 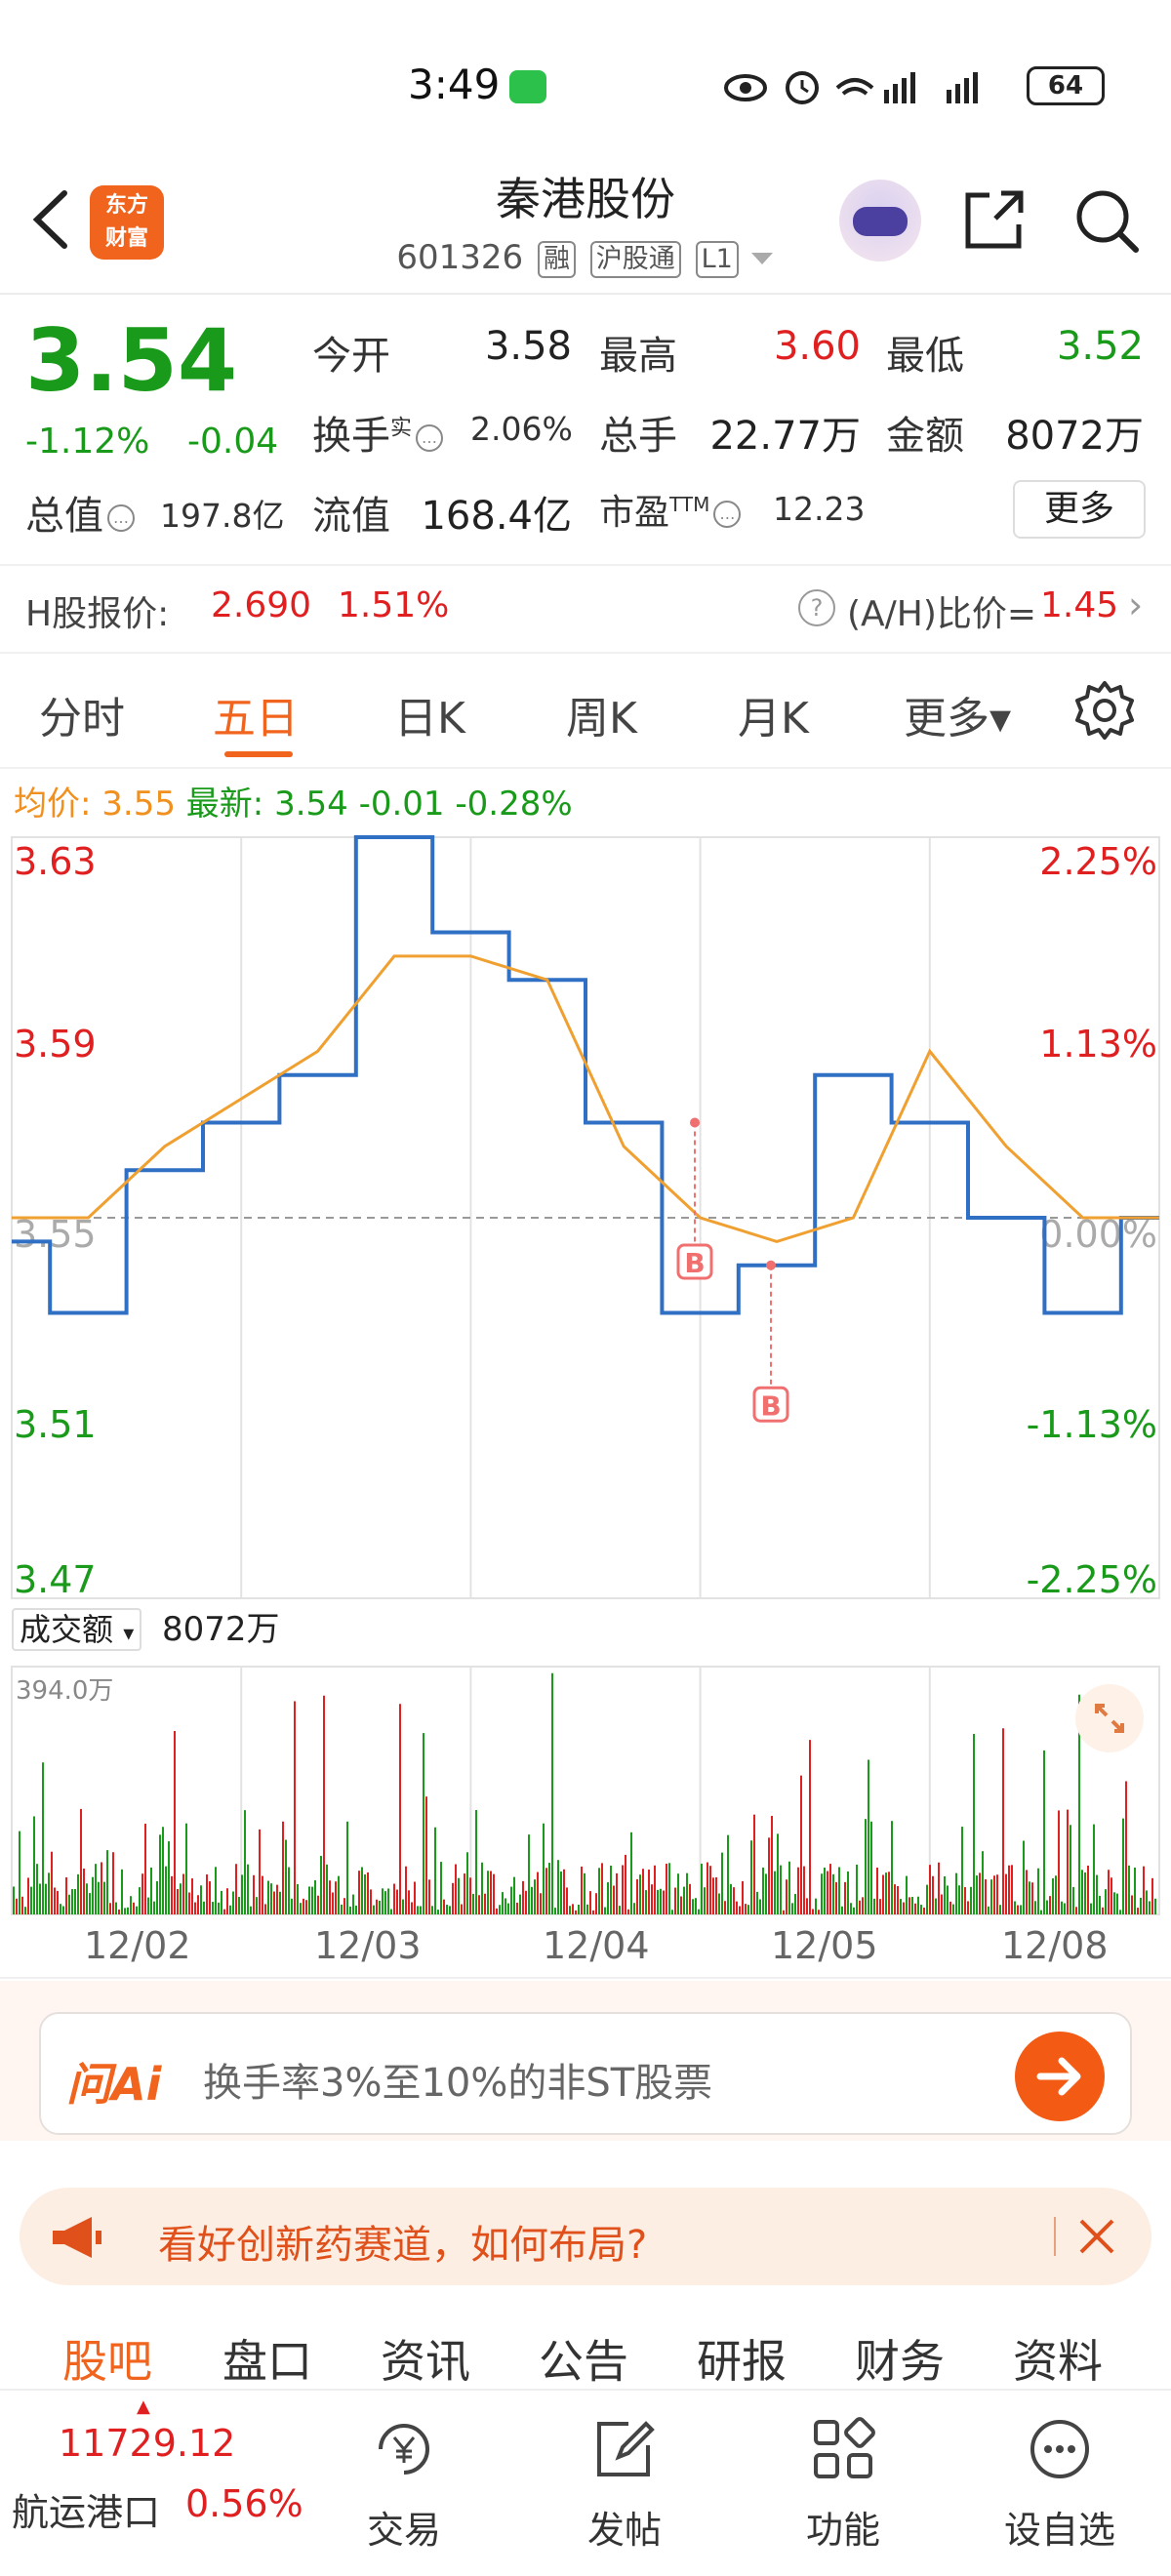 I want to click on robot-avatar, so click(x=880, y=221).